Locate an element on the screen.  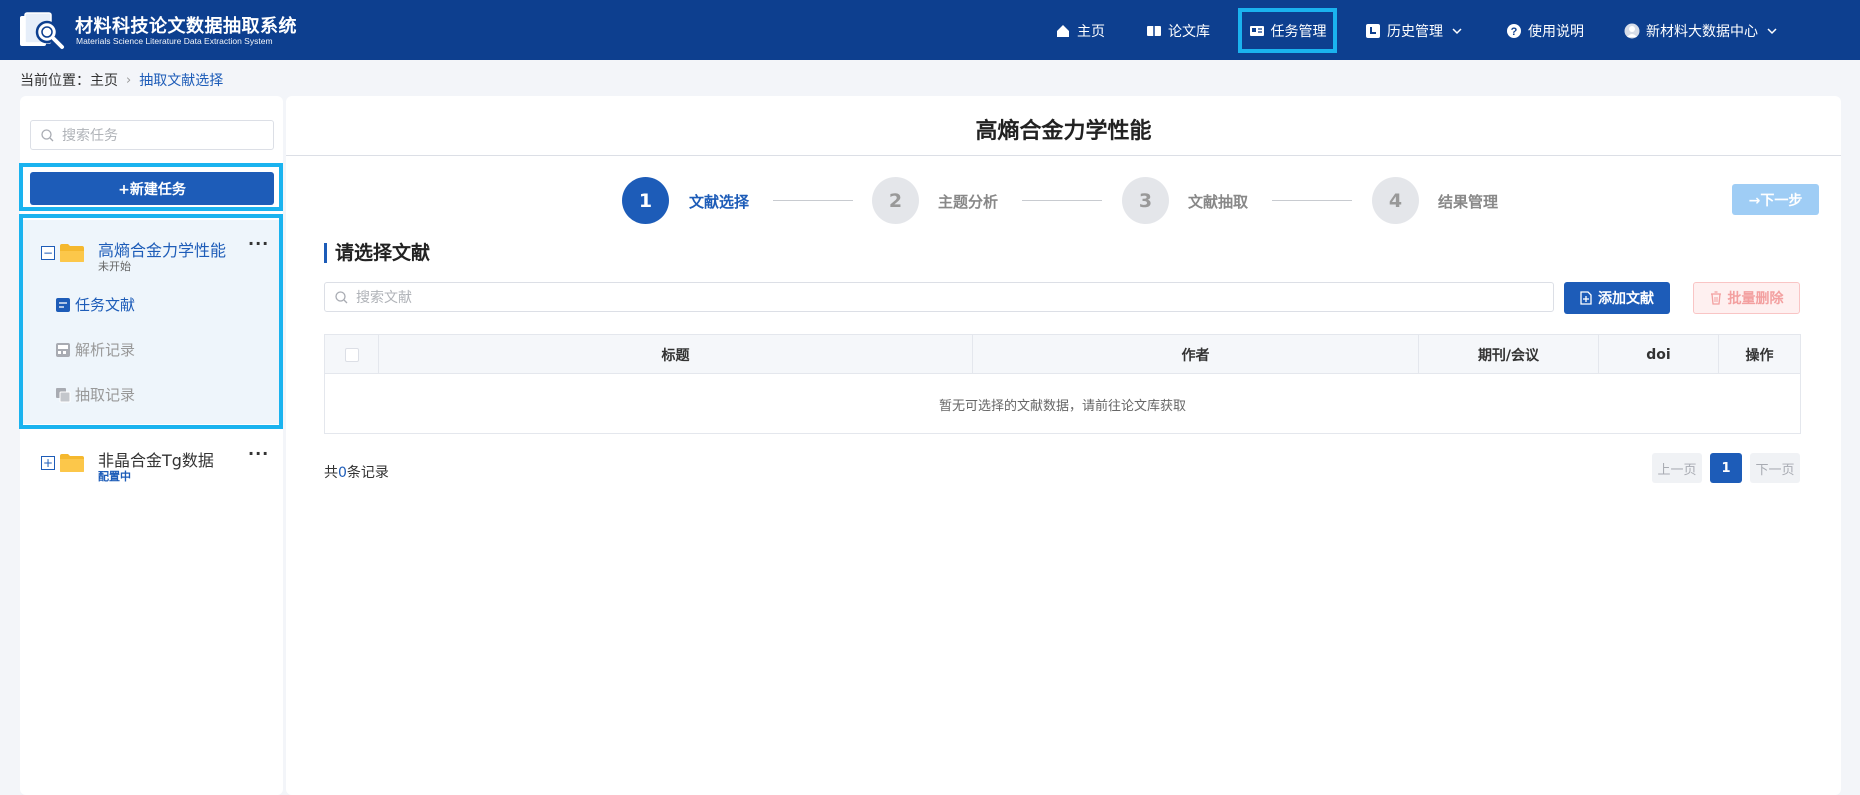
select-all-checkbox is located at coordinates (351, 354).